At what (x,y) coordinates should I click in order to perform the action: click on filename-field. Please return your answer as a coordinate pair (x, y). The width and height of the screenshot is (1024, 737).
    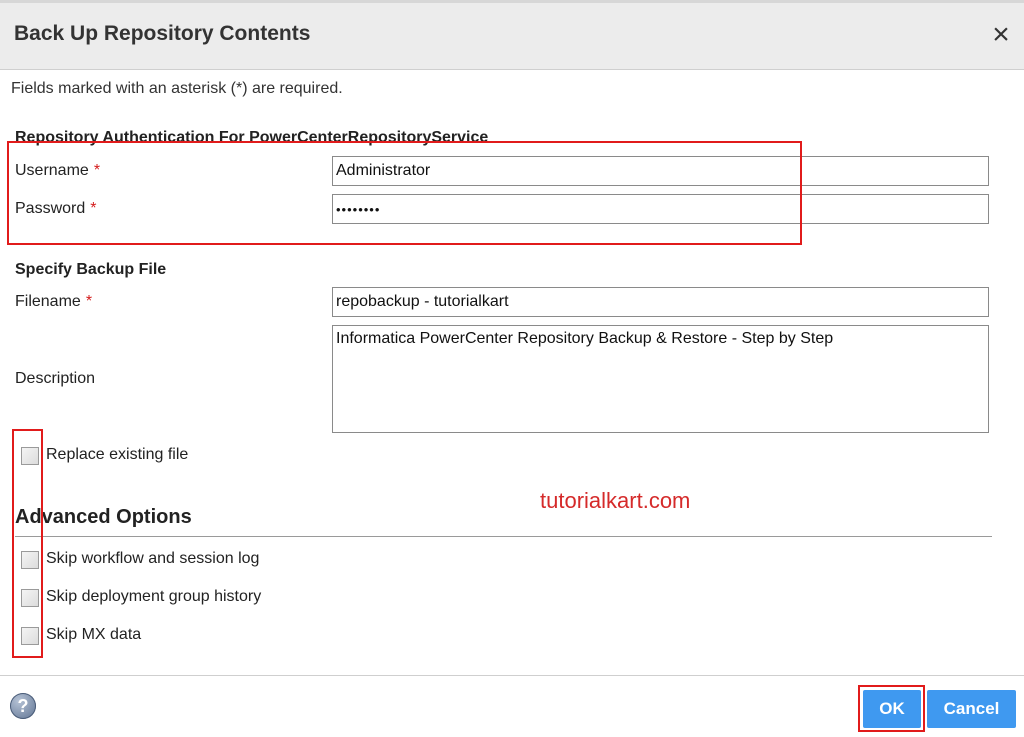
    Looking at the image, I should click on (660, 302).